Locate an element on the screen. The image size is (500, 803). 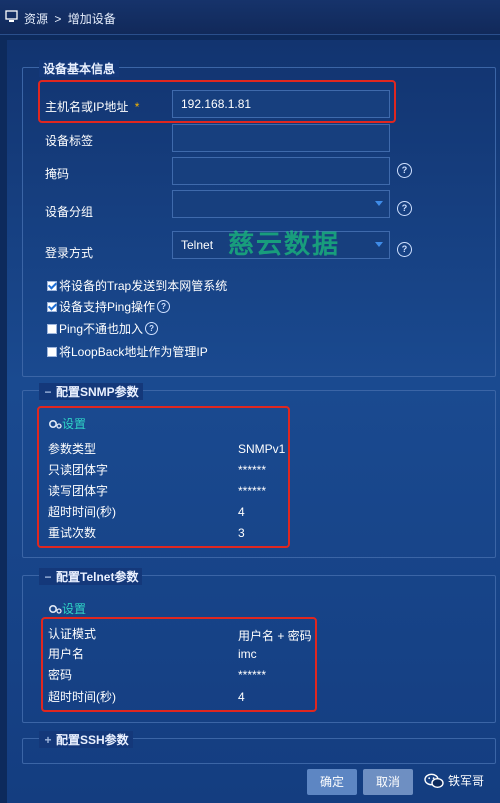
login-method-help-icon: ? is located at coordinates (404, 249).